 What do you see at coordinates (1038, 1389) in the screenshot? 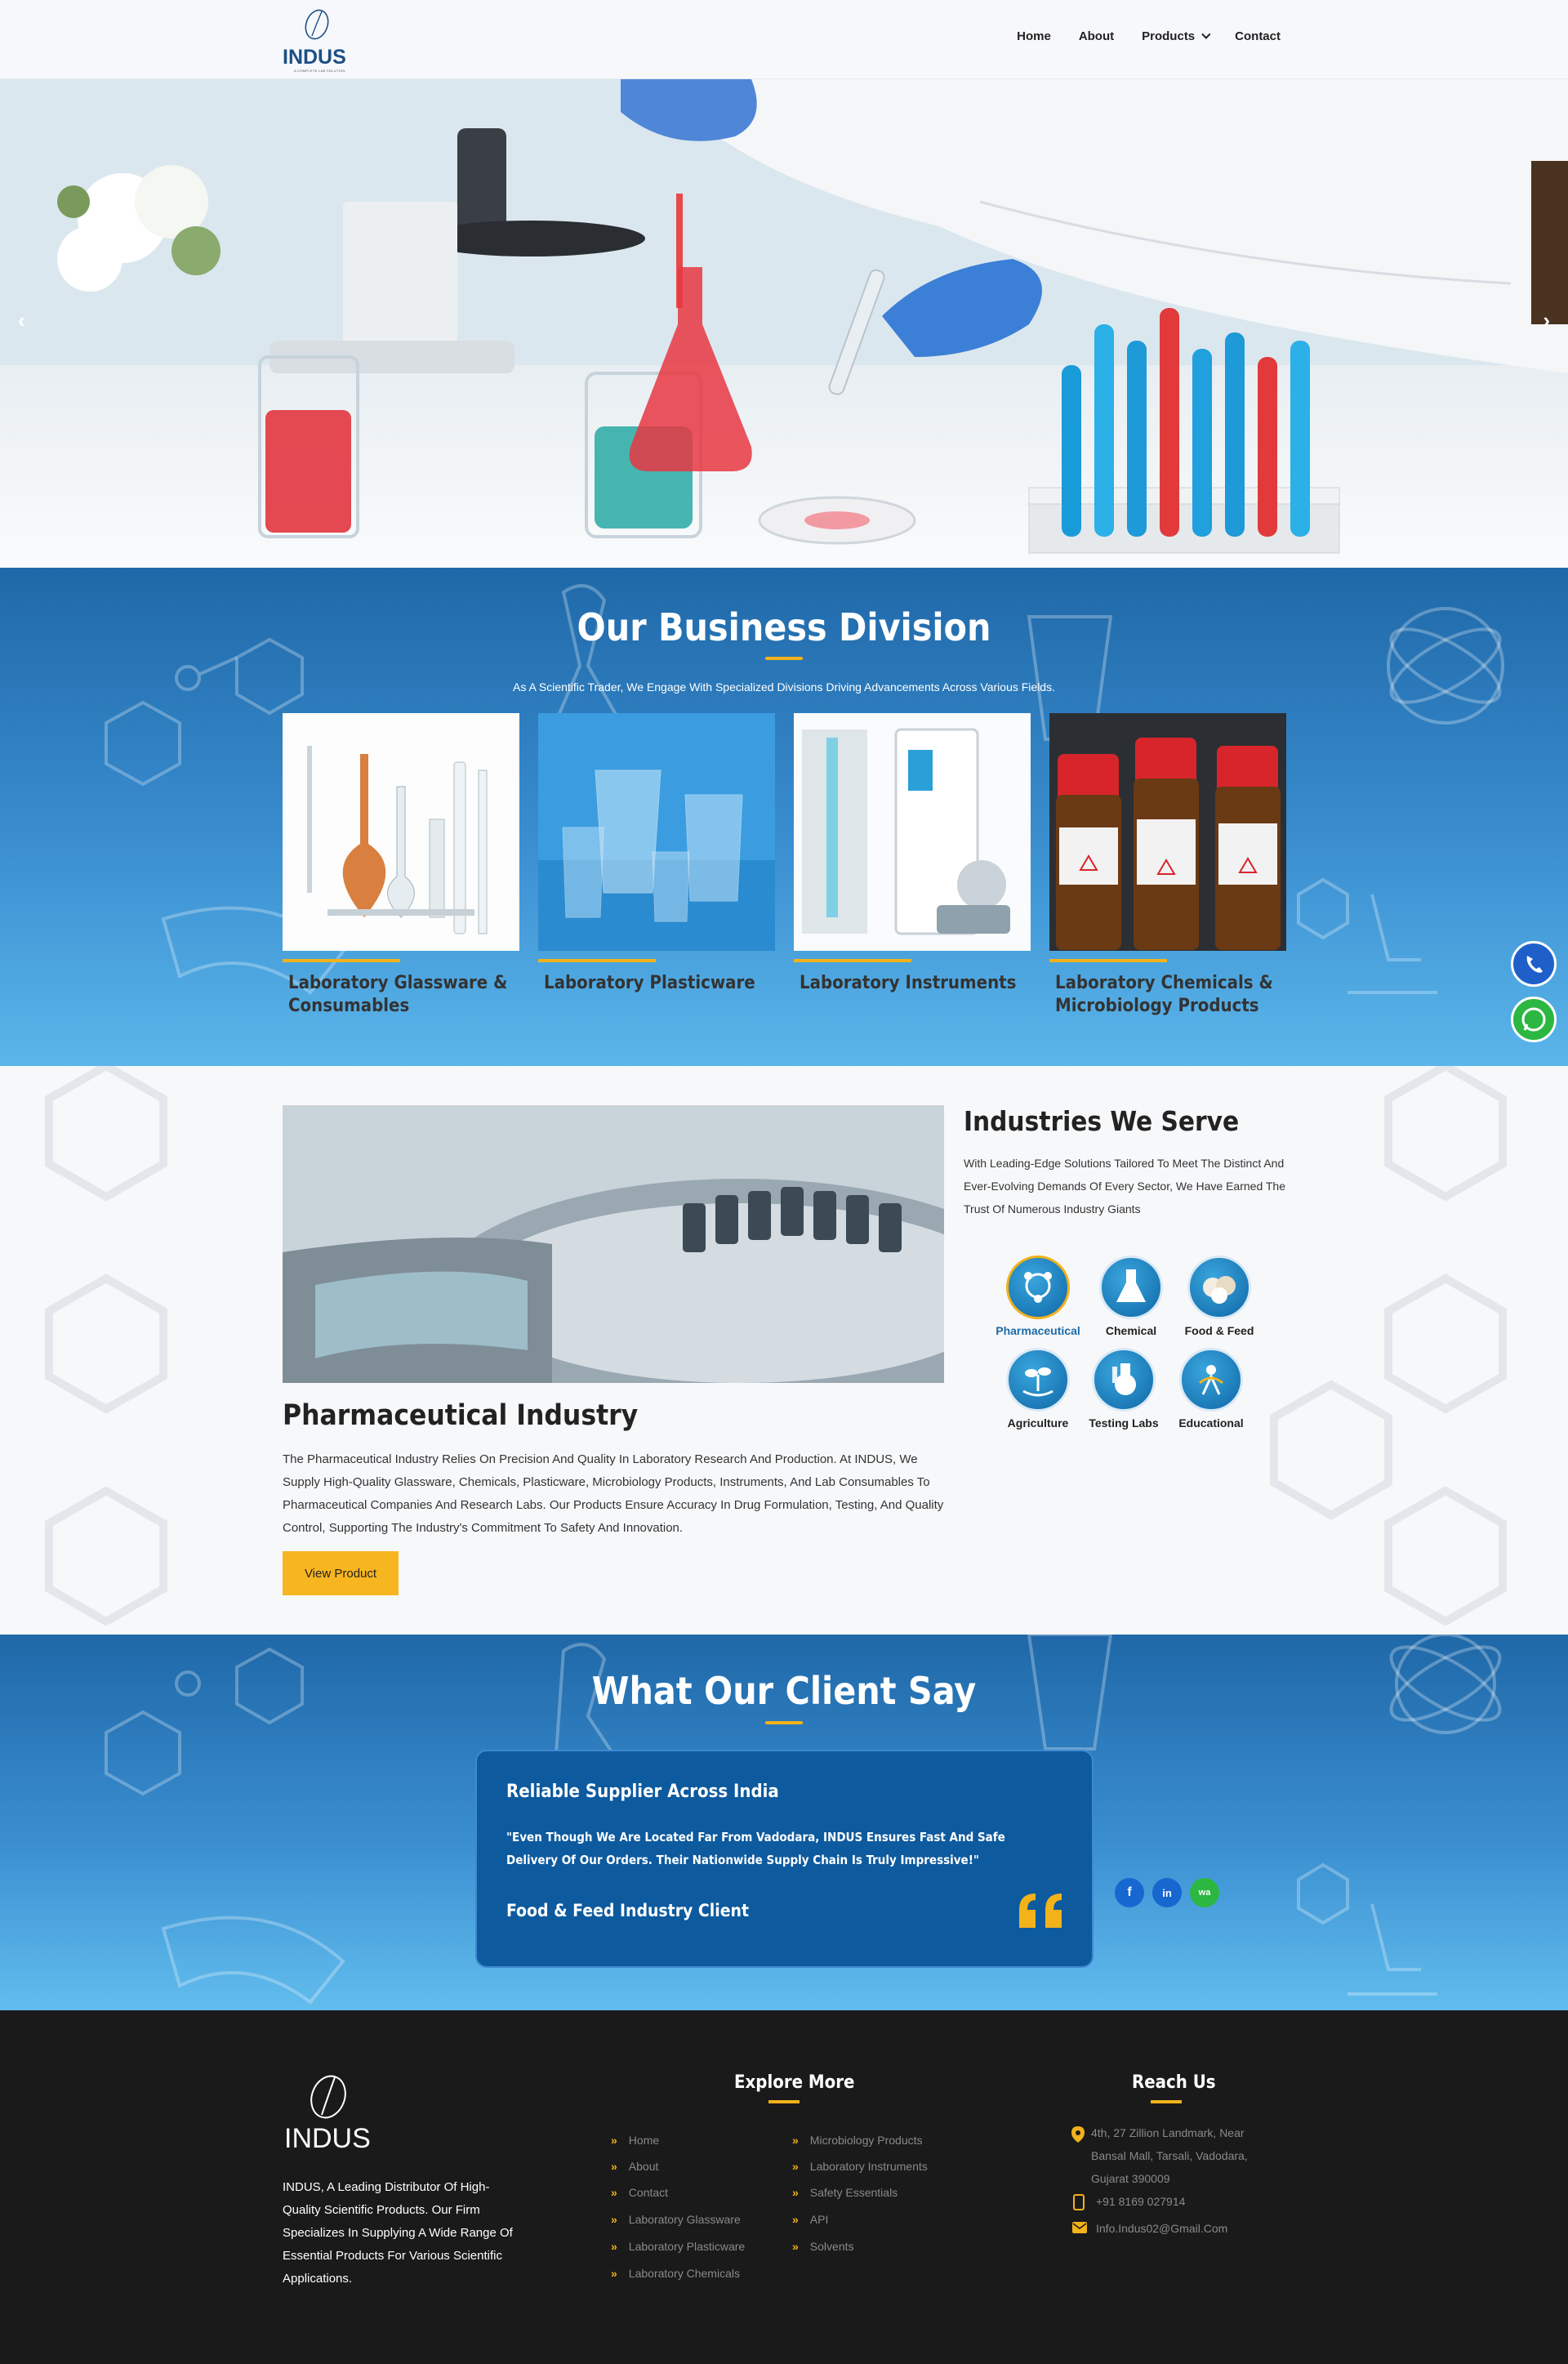
I see `industry-agriculture: Agriculture` at bounding box center [1038, 1389].